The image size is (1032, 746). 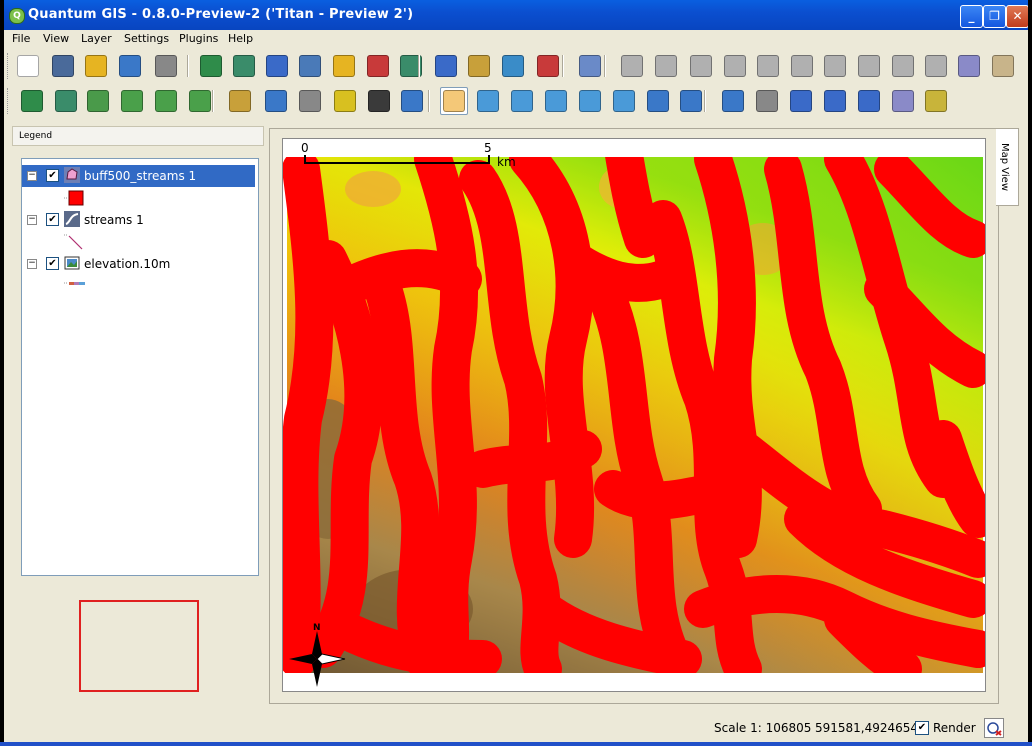 I want to click on north-arrow-button, so click(x=412, y=101).